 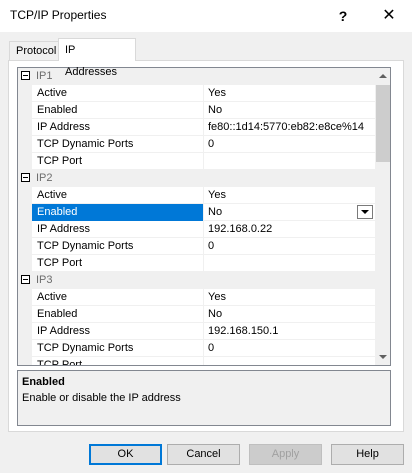 I want to click on dropdown-button, so click(x=365, y=212).